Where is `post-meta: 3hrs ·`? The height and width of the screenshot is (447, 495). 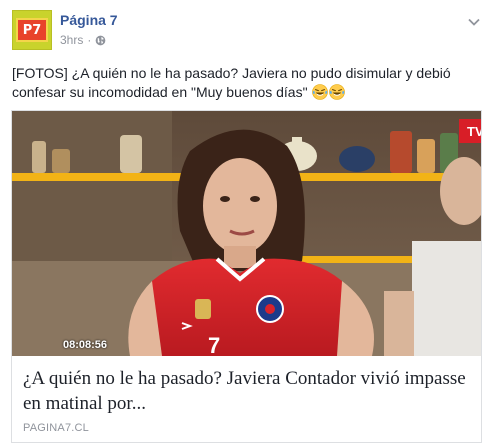
post-meta: 3hrs · is located at coordinates (83, 40).